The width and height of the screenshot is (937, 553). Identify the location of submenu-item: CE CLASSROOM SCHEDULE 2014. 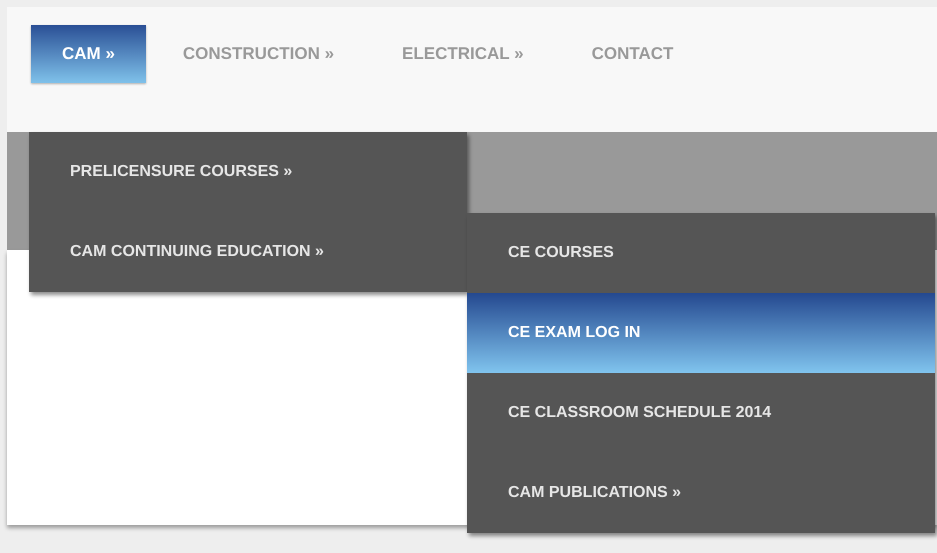
(701, 413).